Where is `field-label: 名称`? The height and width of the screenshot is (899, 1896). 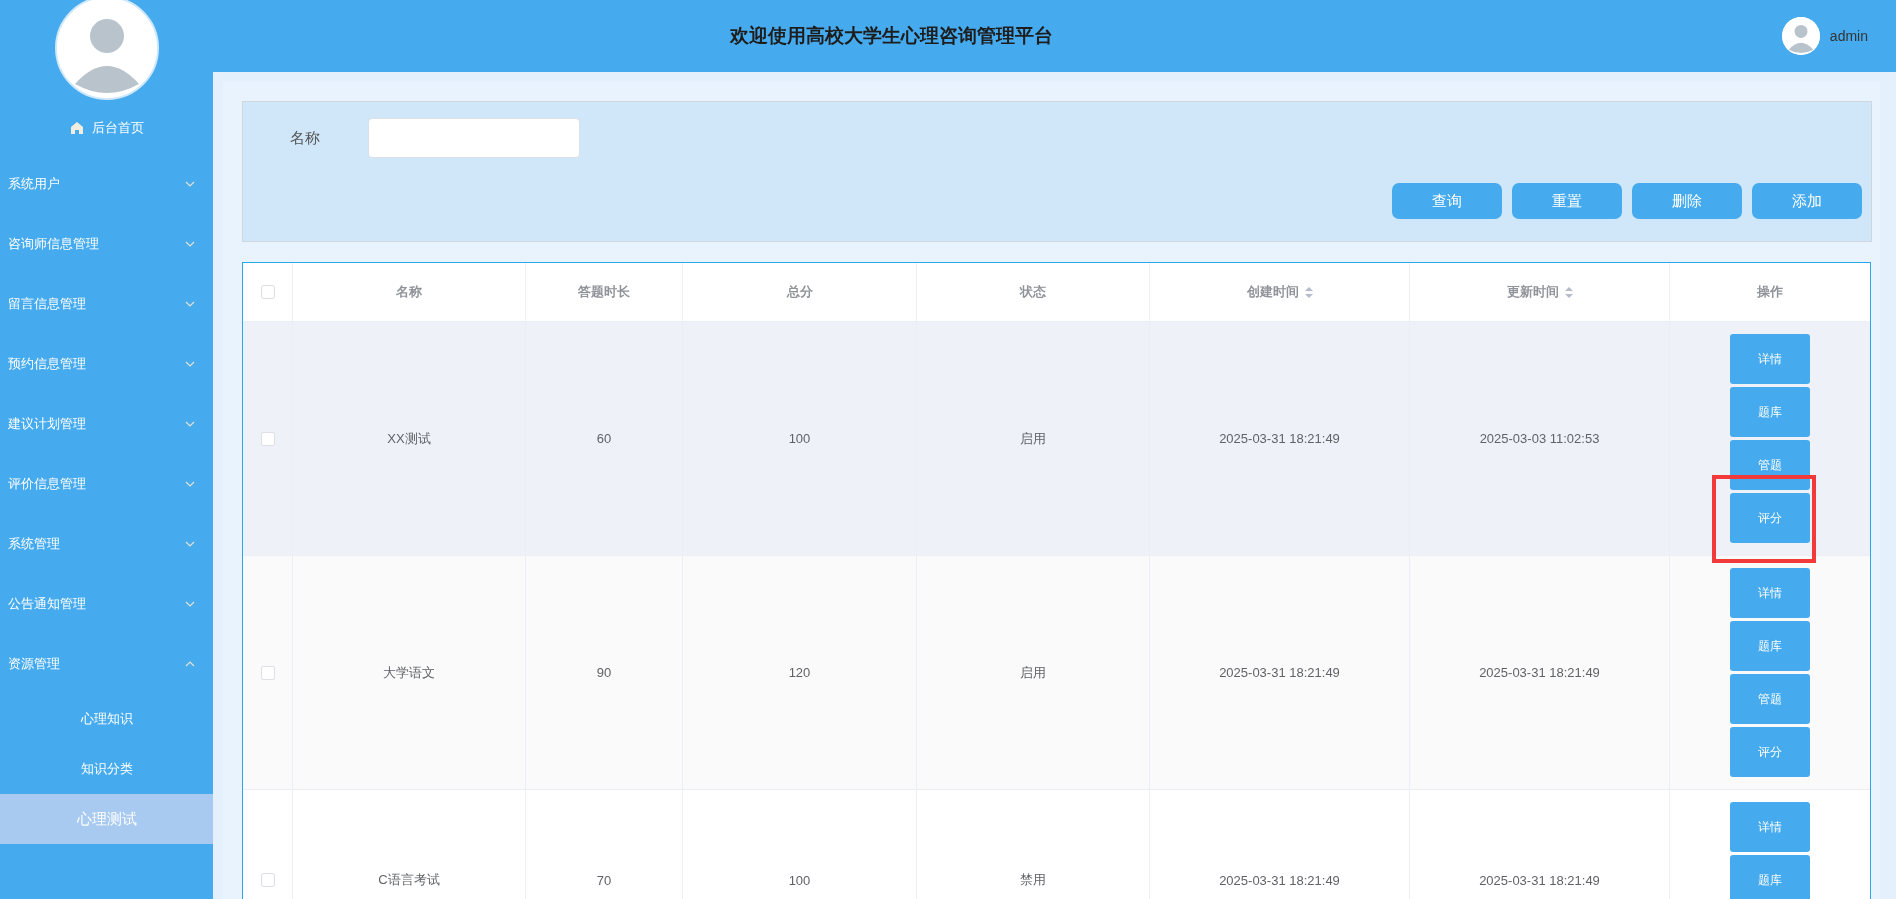
field-label: 名称 is located at coordinates (305, 138).